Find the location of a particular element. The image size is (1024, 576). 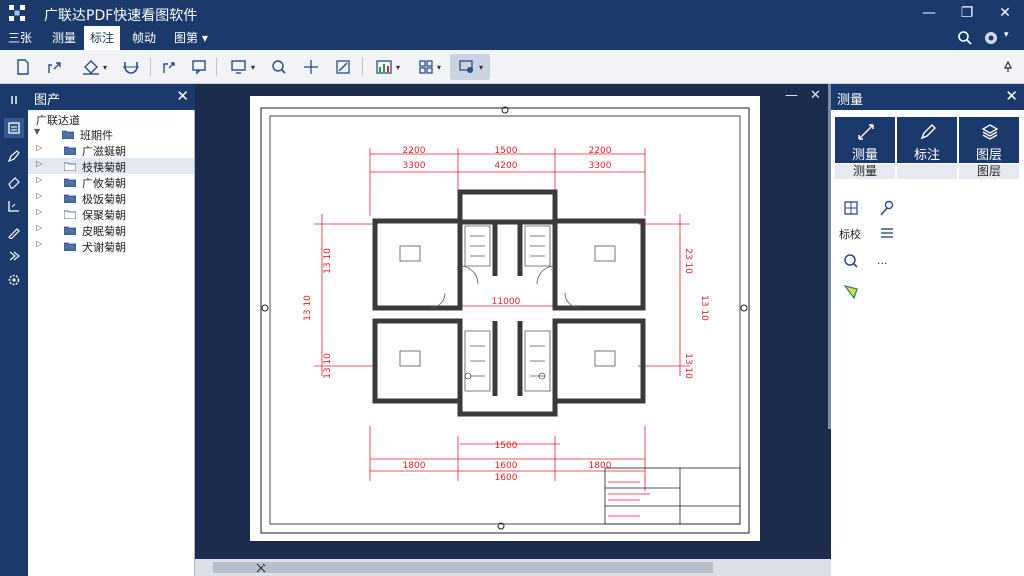

edit-area-icon is located at coordinates (343, 67).